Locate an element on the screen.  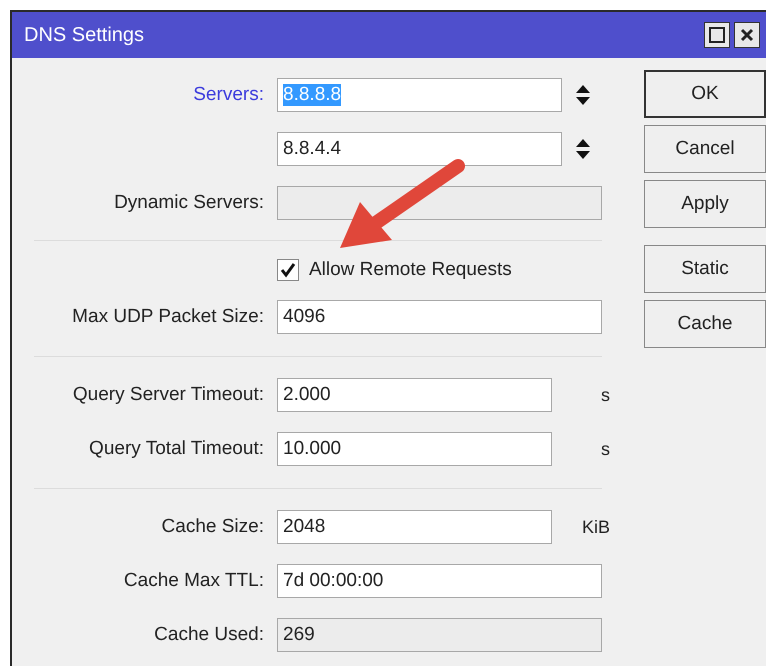
input-field: 4096 is located at coordinates (439, 317).